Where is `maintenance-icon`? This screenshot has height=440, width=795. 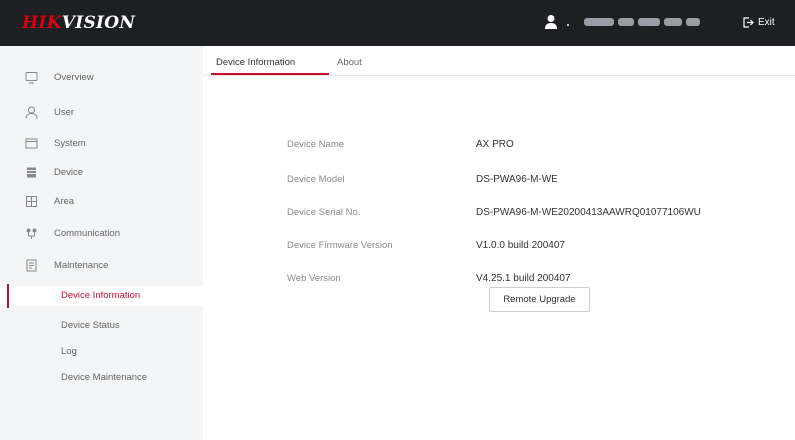
maintenance-icon is located at coordinates (31, 265).